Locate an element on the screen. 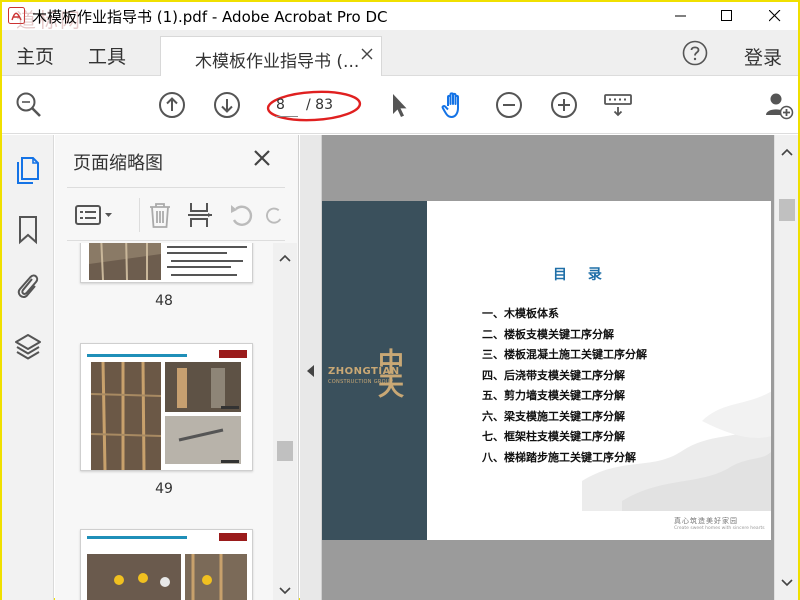  bookmark-icon is located at coordinates (28, 230).